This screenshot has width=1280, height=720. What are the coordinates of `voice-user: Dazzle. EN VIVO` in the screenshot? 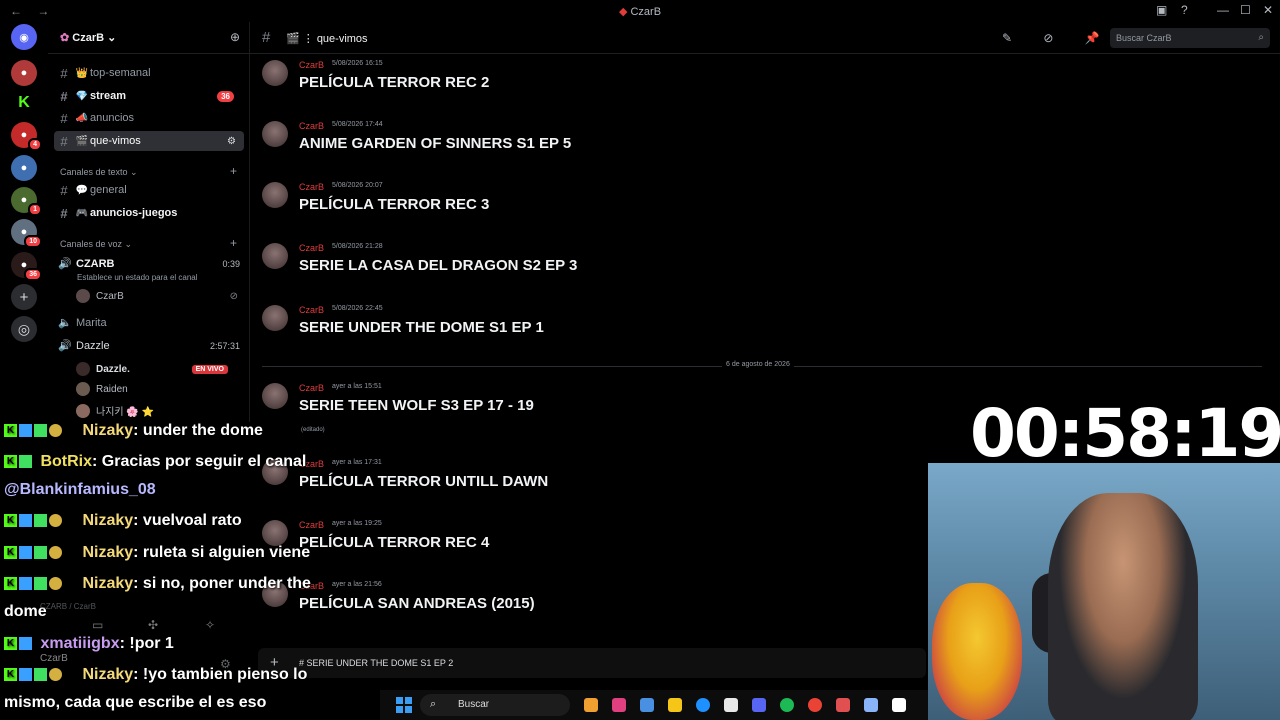 It's located at (161, 369).